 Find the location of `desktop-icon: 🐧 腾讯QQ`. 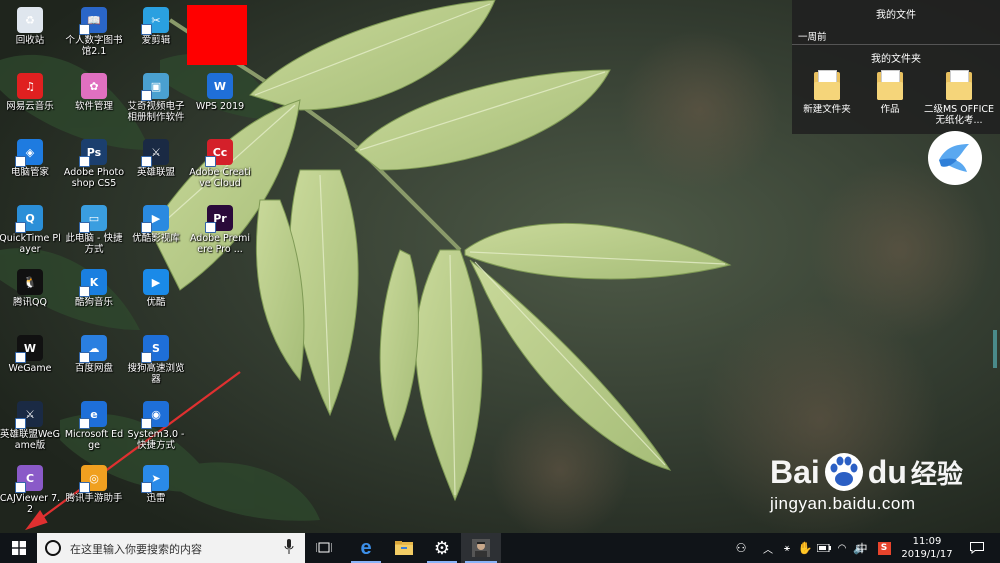

desktop-icon: 🐧 腾讯QQ is located at coordinates (31, 297).